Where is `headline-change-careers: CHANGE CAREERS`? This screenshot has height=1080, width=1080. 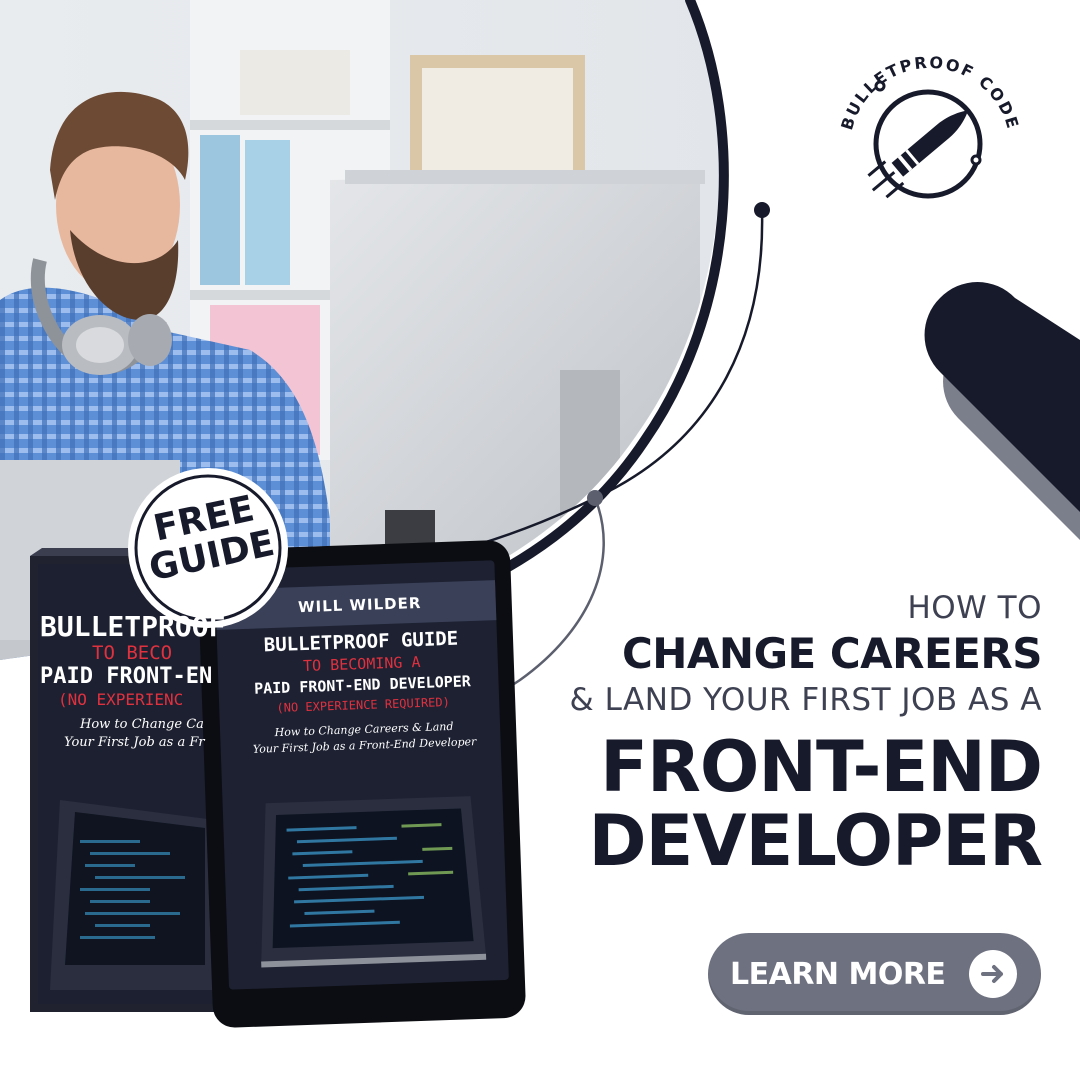 headline-change-careers: CHANGE CAREERS is located at coordinates (832, 653).